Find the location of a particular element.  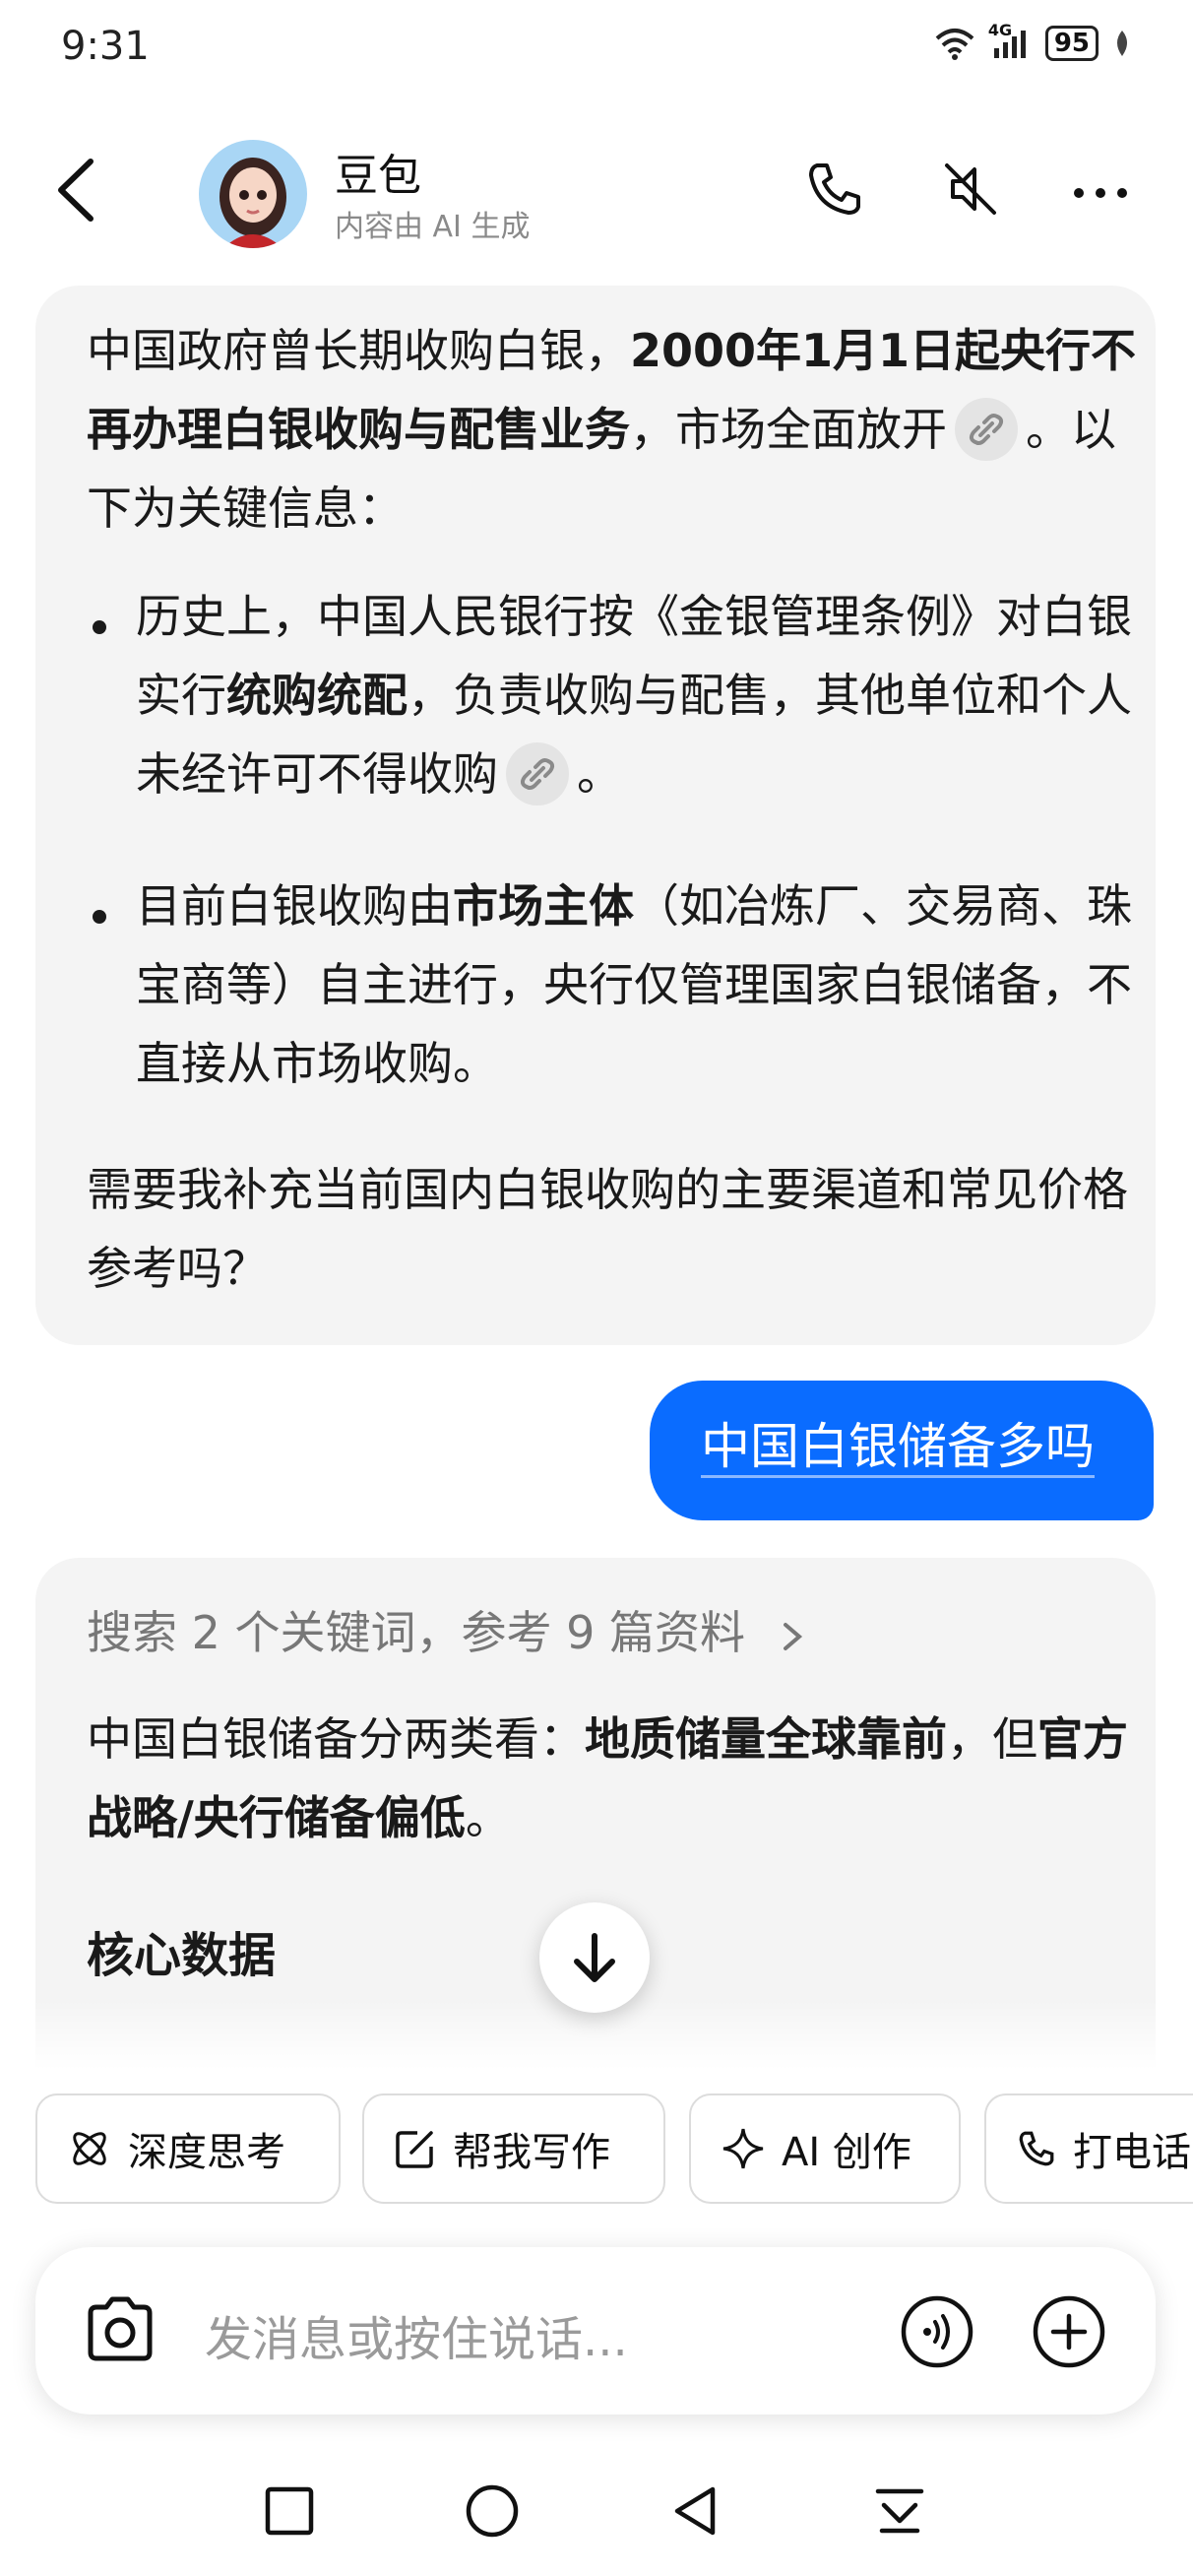

chip-label: AI 创作 is located at coordinates (846, 2152).